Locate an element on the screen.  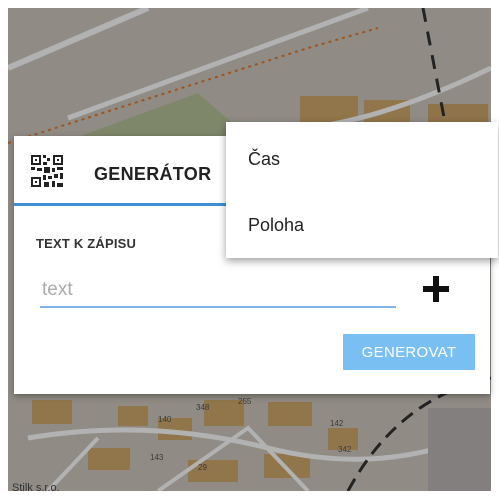
dialog-title: GENERÁTOR is located at coordinates (153, 174).